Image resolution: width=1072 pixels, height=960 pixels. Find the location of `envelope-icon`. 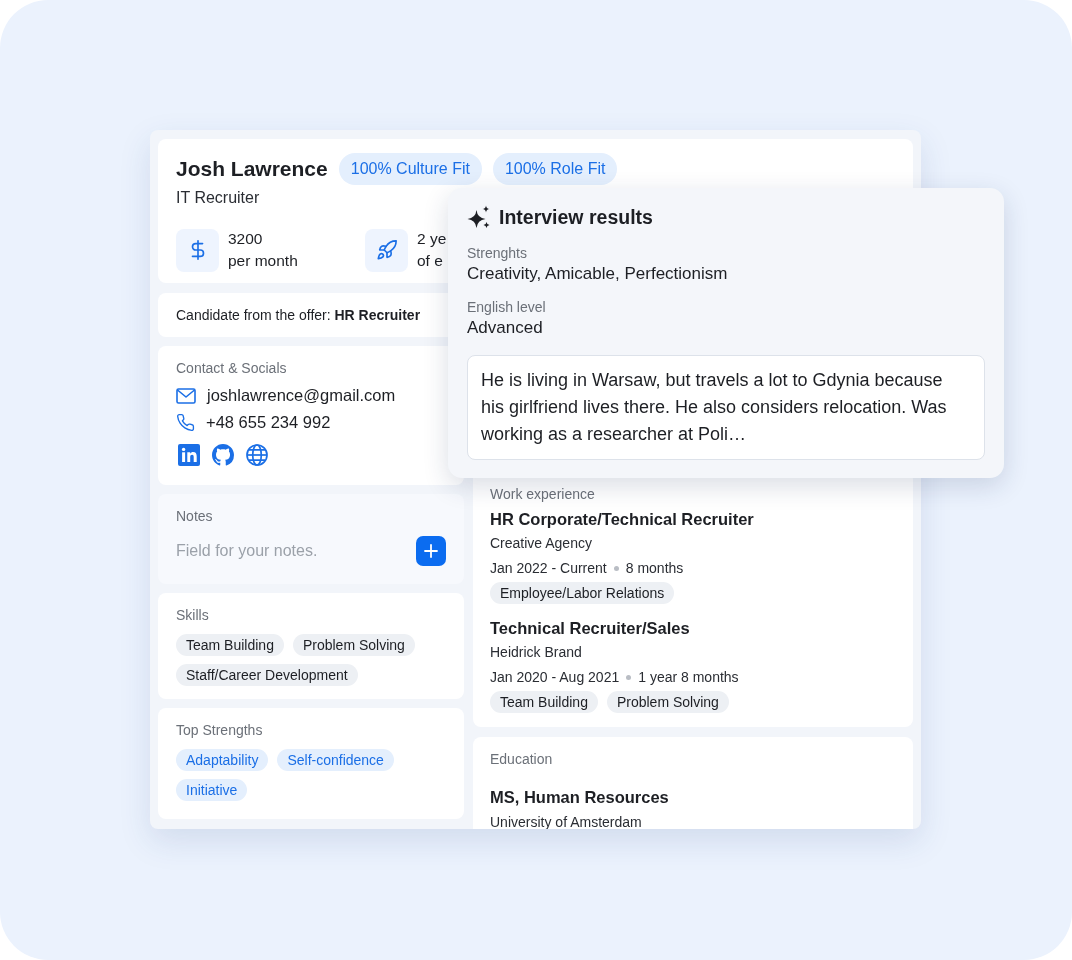

envelope-icon is located at coordinates (186, 395).